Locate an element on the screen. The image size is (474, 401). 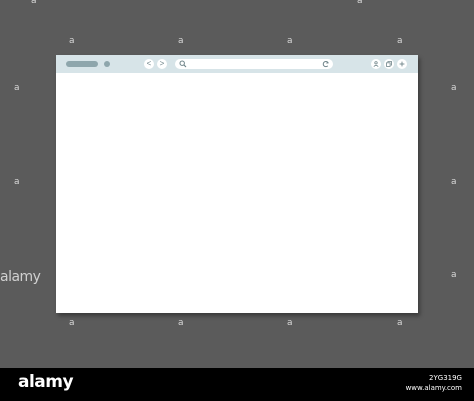
back-button: < is located at coordinates (149, 64).